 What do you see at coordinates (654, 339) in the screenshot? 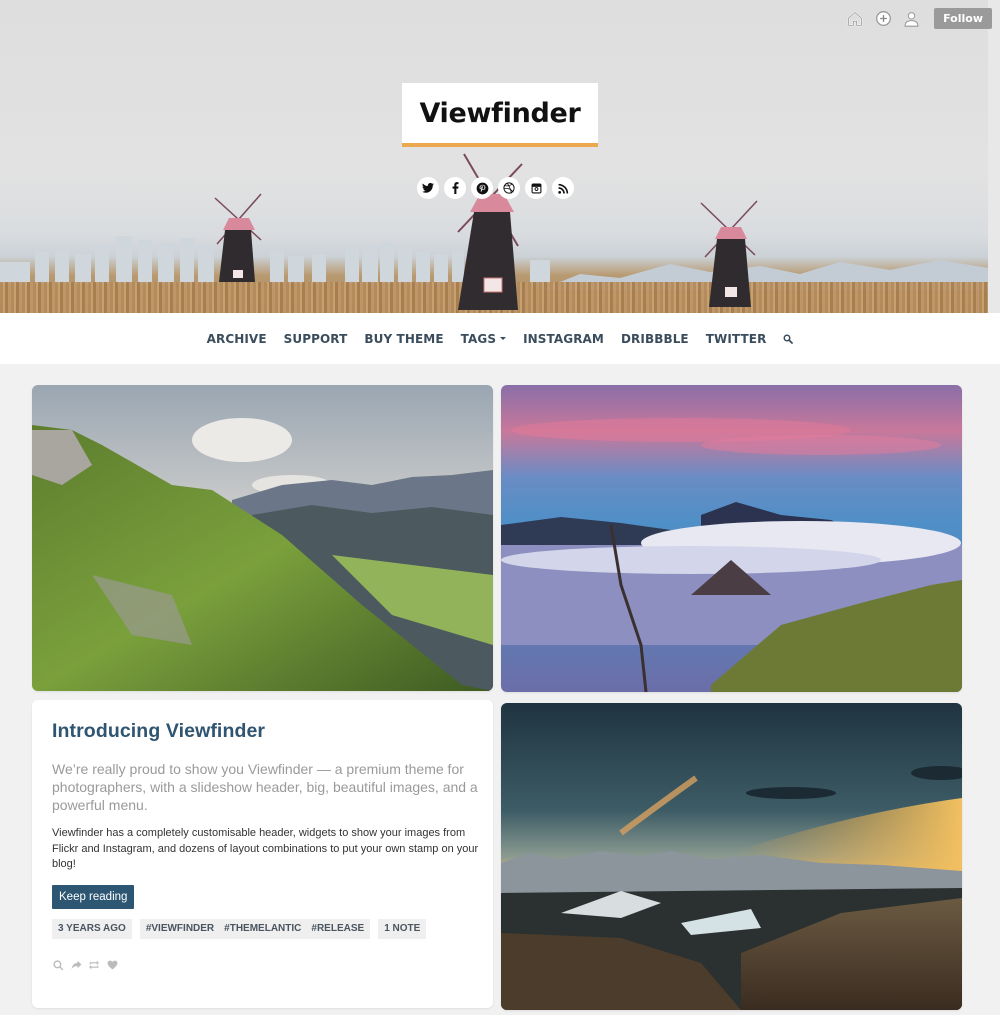
I see `nav-dribbble: DRIBBBLE` at bounding box center [654, 339].